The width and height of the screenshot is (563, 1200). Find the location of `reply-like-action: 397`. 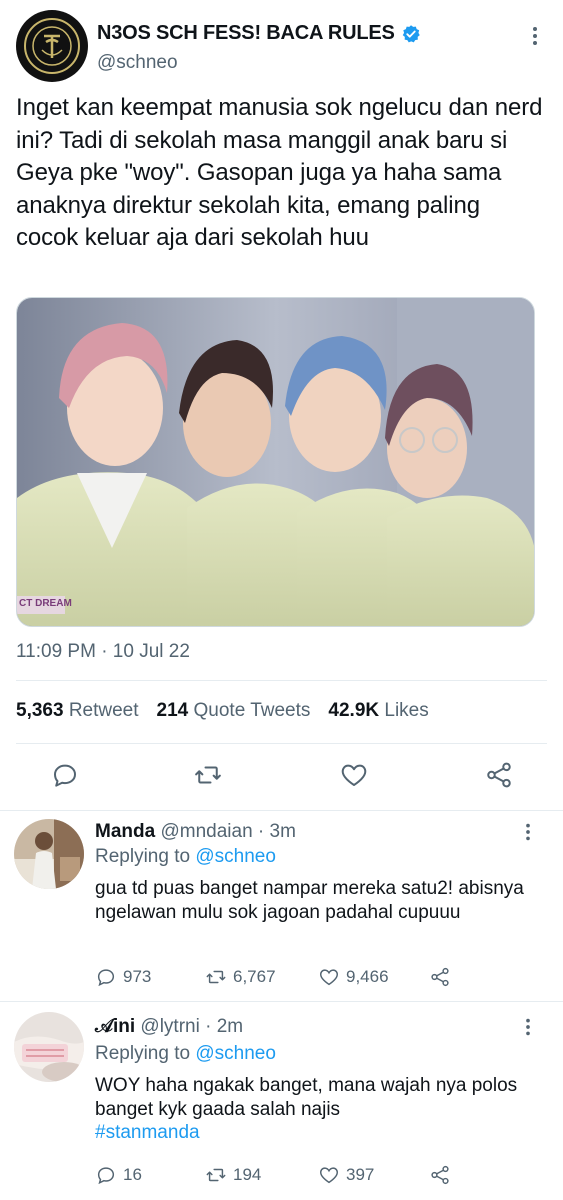

reply-like-action: 397 is located at coordinates (346, 1175).